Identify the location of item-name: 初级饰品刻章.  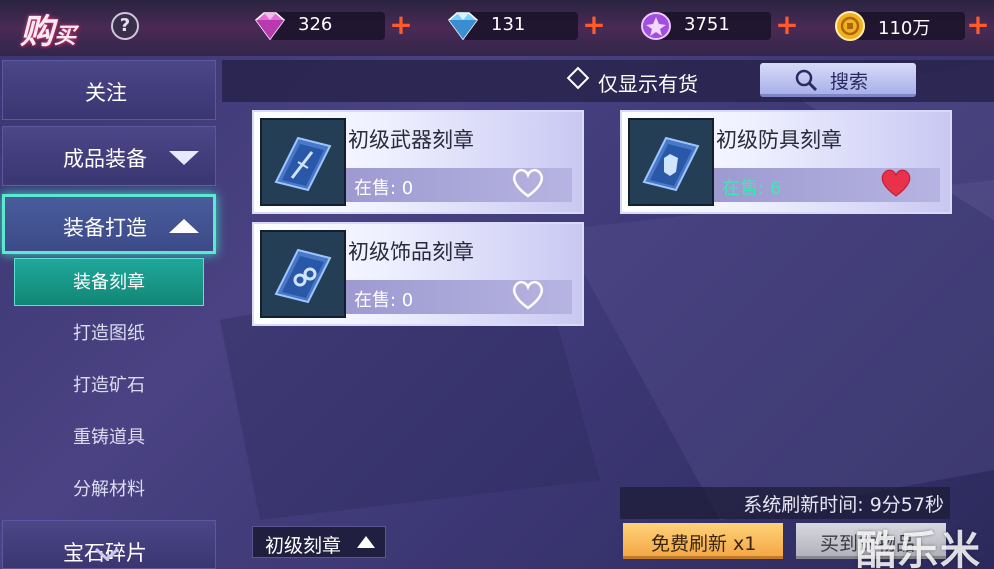
(411, 252).